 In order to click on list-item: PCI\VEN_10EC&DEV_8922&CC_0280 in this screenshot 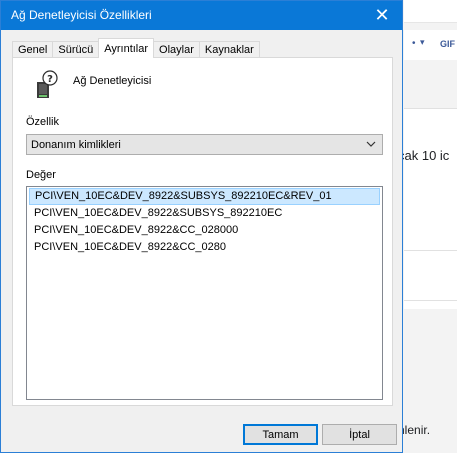, I will do `click(204, 247)`.